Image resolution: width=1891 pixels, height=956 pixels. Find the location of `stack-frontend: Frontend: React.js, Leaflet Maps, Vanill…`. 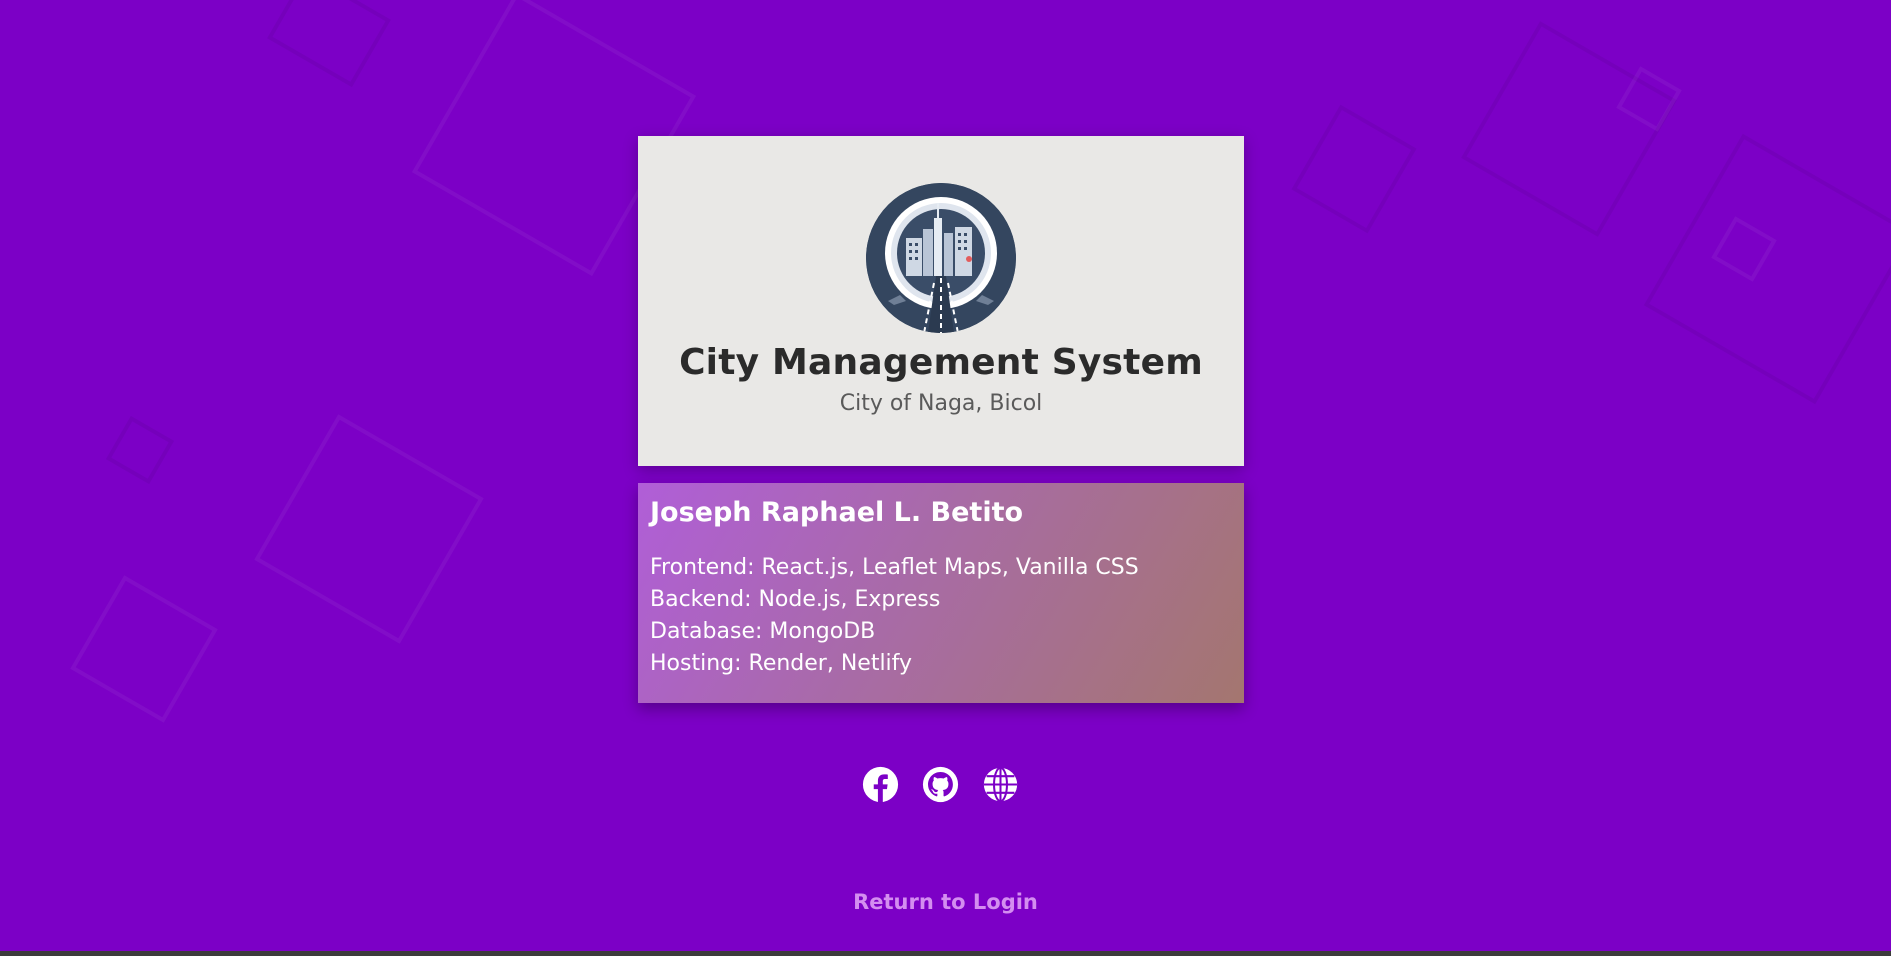

stack-frontend: Frontend: React.js, Leaflet Maps, Vanill… is located at coordinates (894, 567).